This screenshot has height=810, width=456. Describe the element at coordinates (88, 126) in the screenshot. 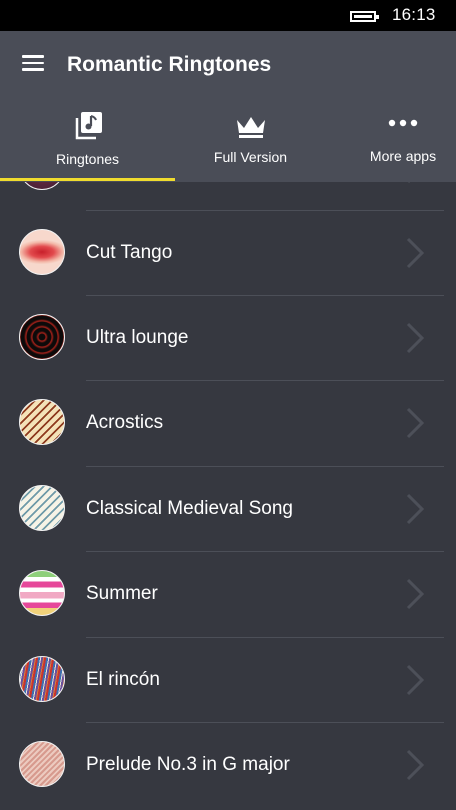

I see `music-library-icon` at that location.